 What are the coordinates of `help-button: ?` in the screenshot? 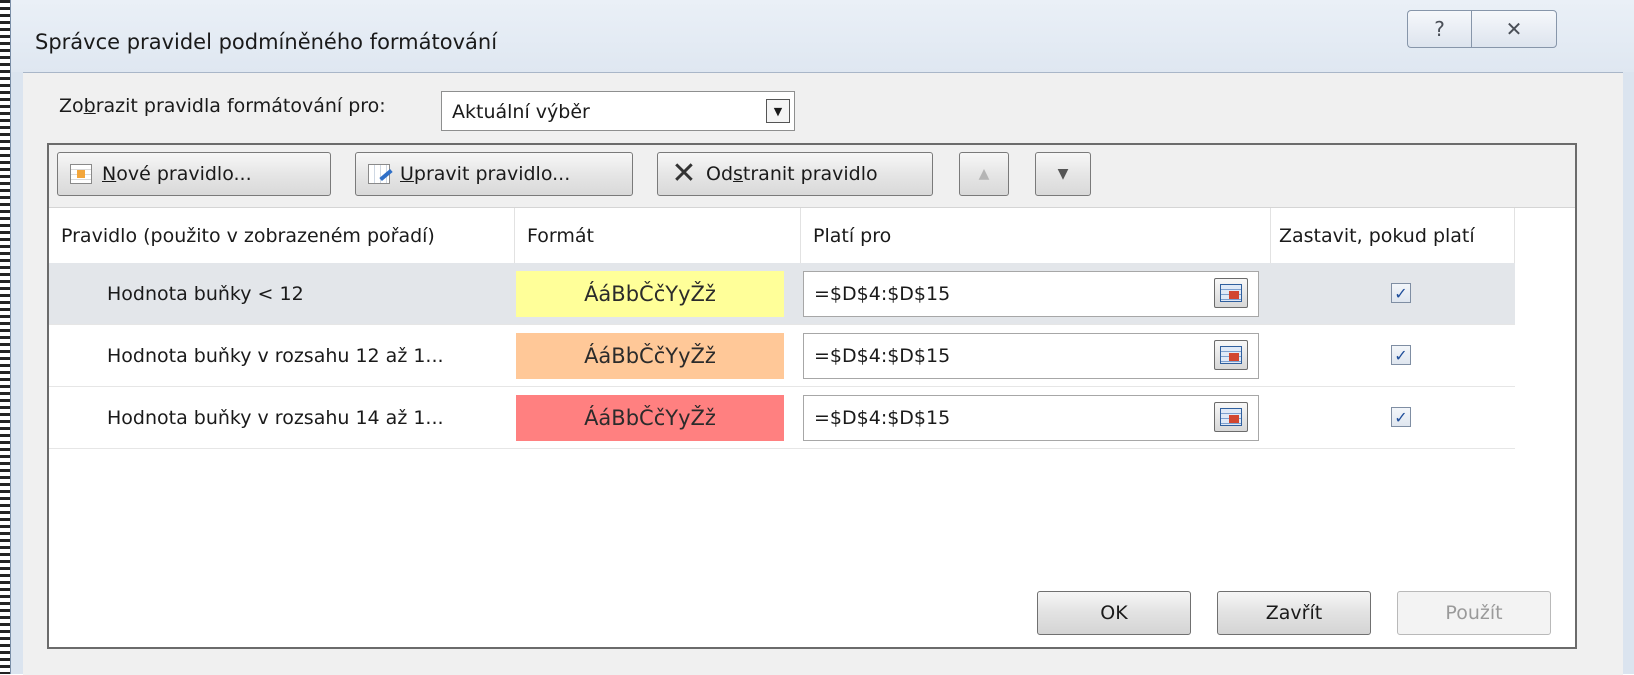 It's located at (1439, 29).